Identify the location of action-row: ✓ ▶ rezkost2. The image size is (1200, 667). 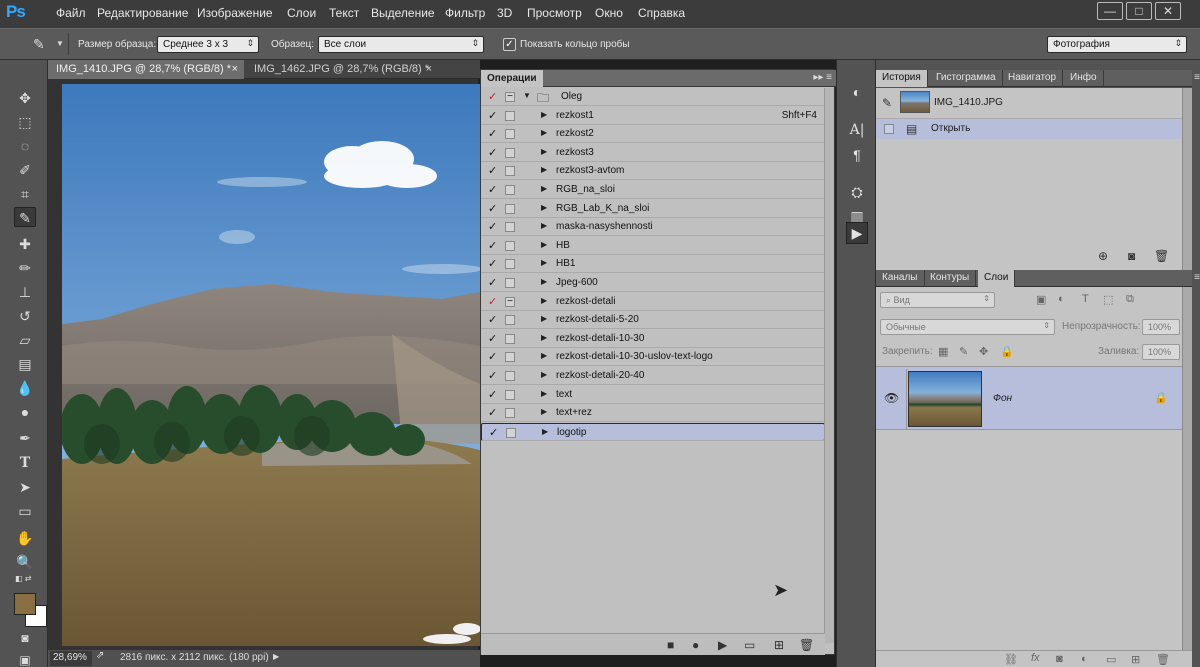
(653, 134).